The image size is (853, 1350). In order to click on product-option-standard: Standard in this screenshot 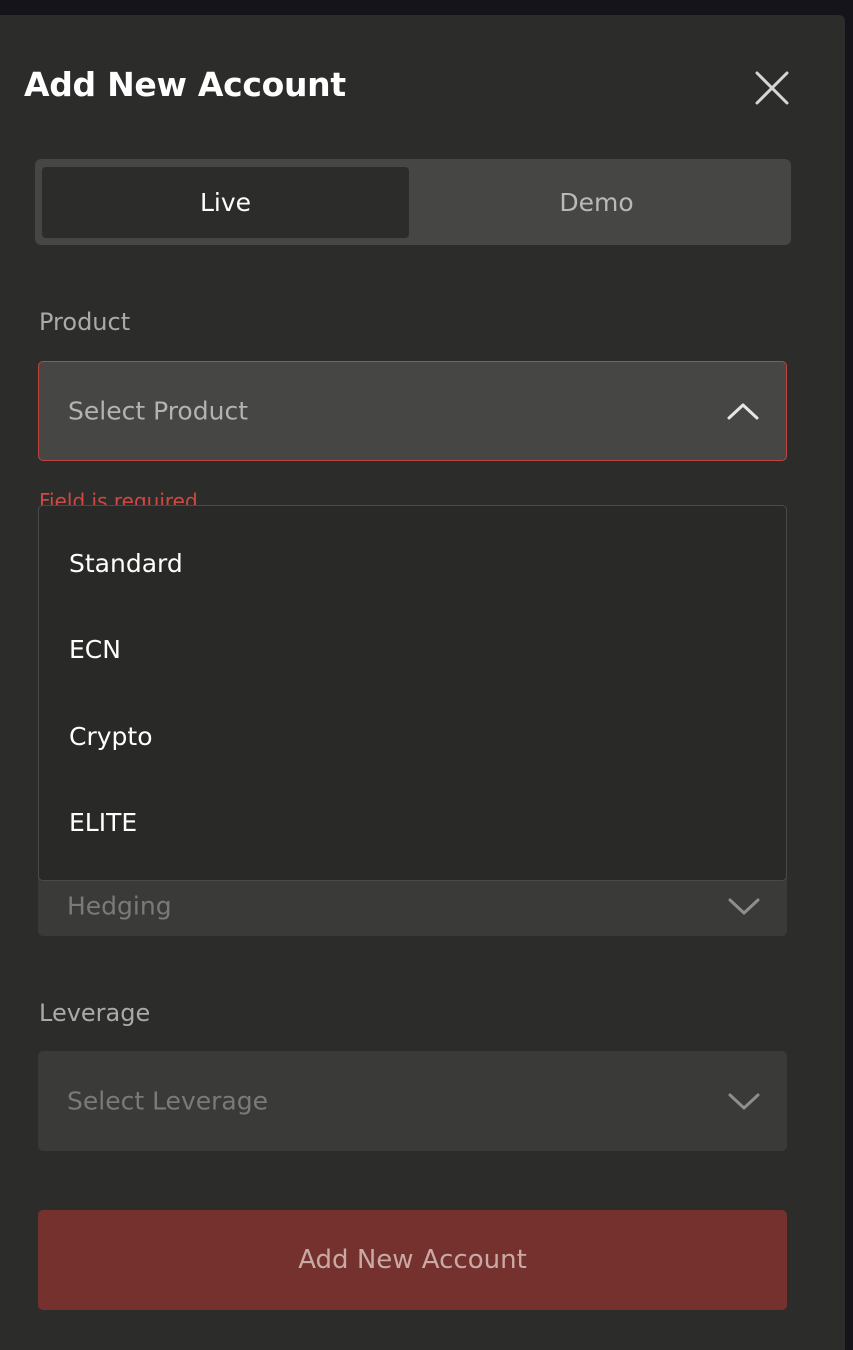, I will do `click(412, 563)`.